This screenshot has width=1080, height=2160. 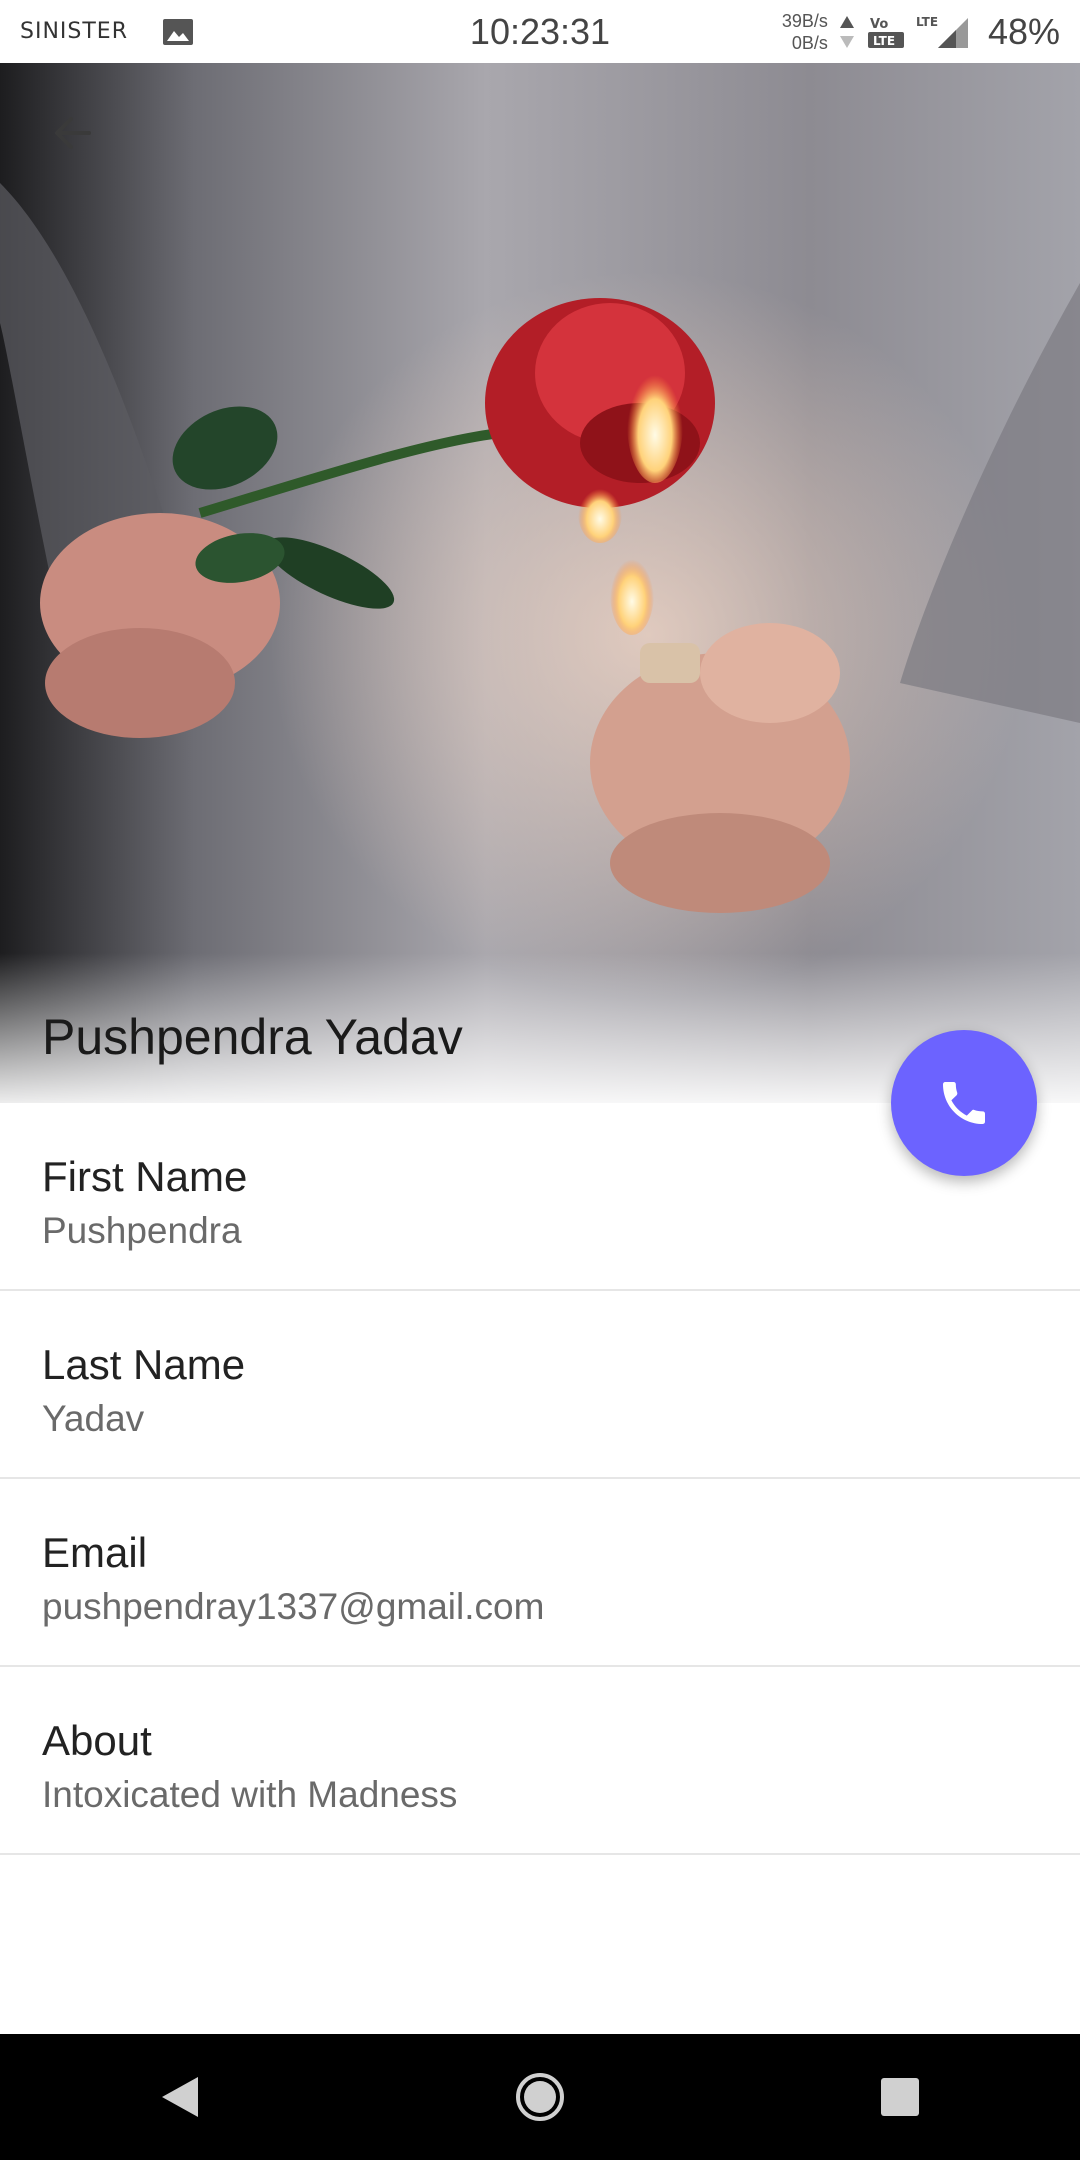 What do you see at coordinates (540, 1197) in the screenshot?
I see `first-name-item: First Name Pushpendra` at bounding box center [540, 1197].